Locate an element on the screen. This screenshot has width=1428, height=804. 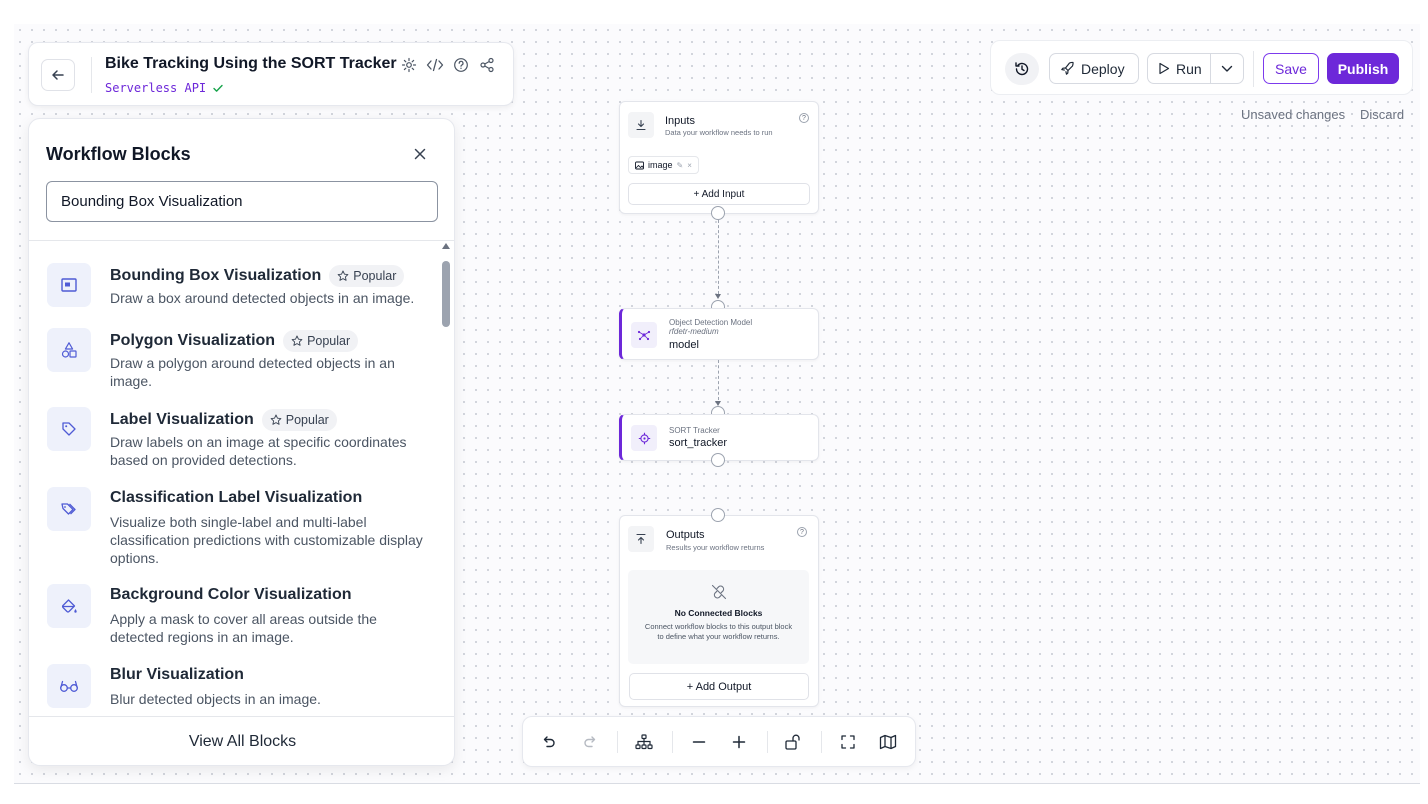
scroll-thumb is located at coordinates (446, 294).